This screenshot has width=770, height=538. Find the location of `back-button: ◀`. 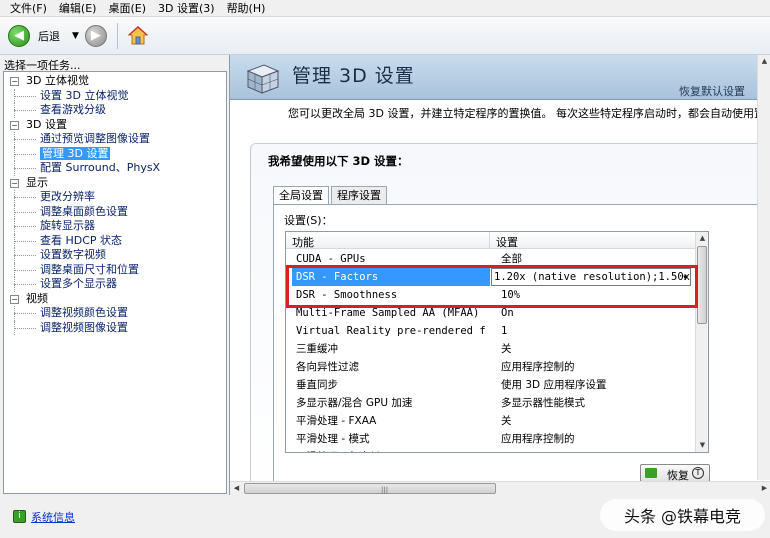

back-button: ◀ is located at coordinates (19, 35).